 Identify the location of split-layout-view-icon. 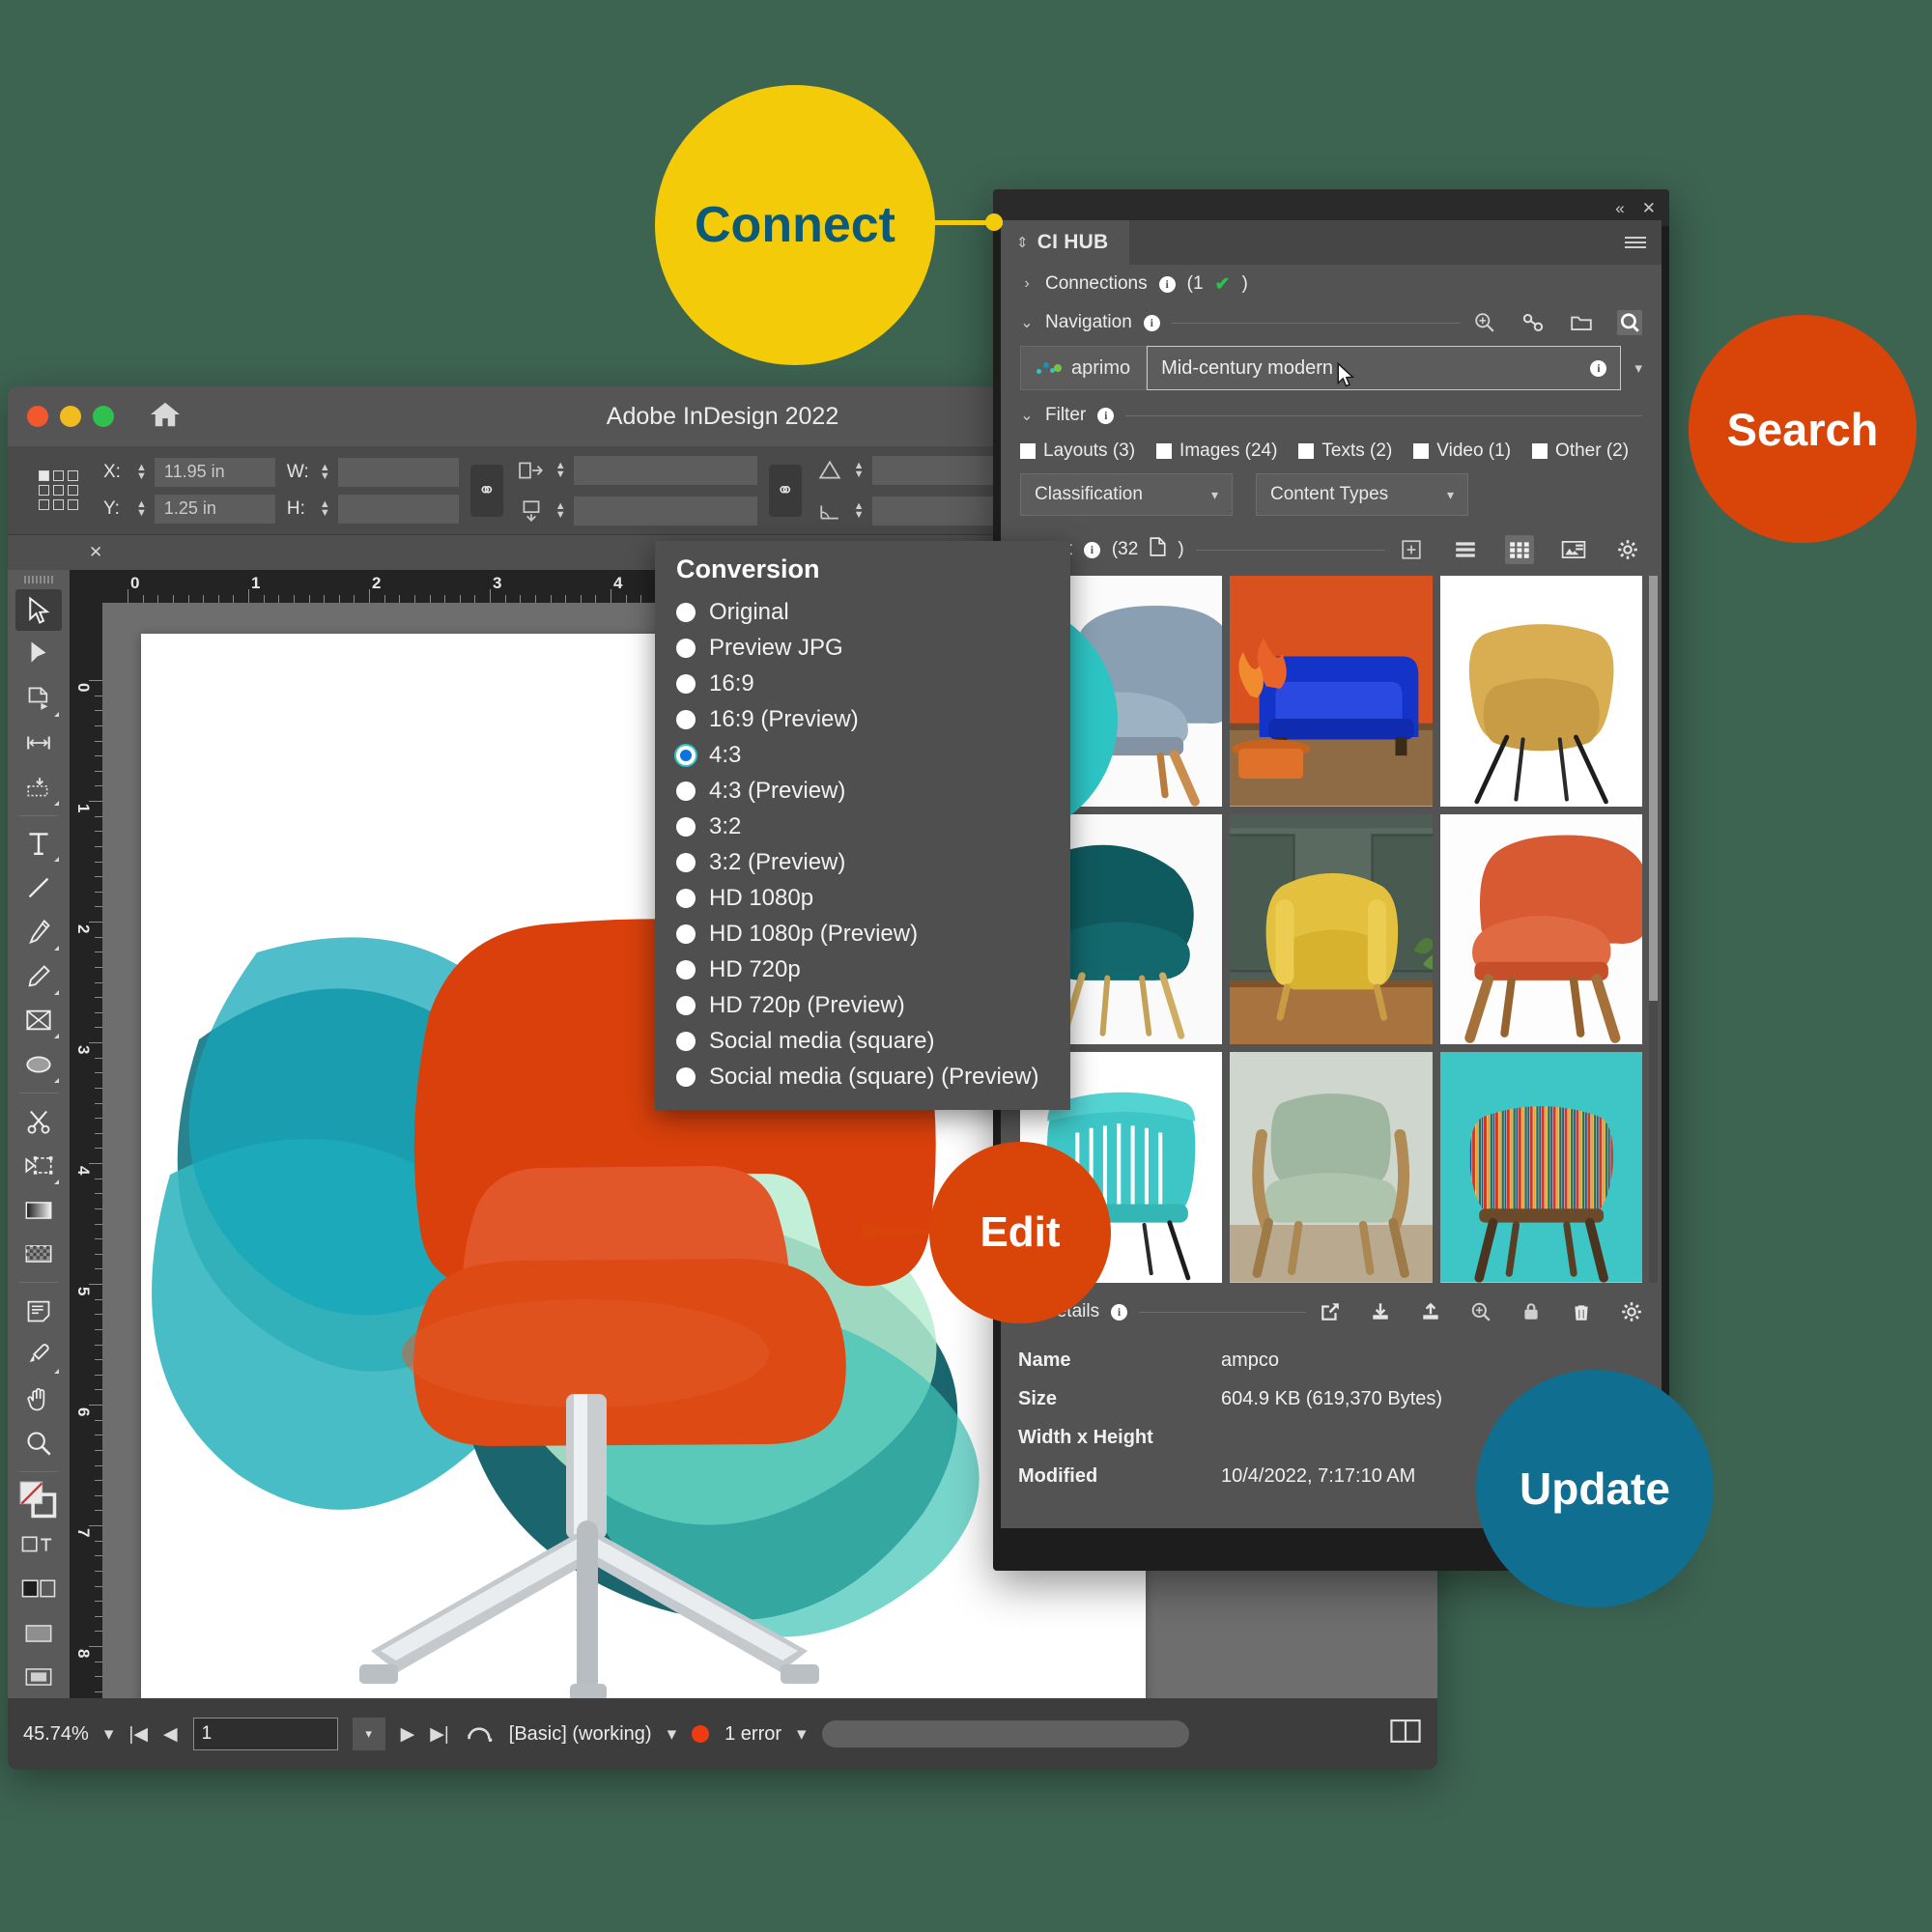
(1405, 1734).